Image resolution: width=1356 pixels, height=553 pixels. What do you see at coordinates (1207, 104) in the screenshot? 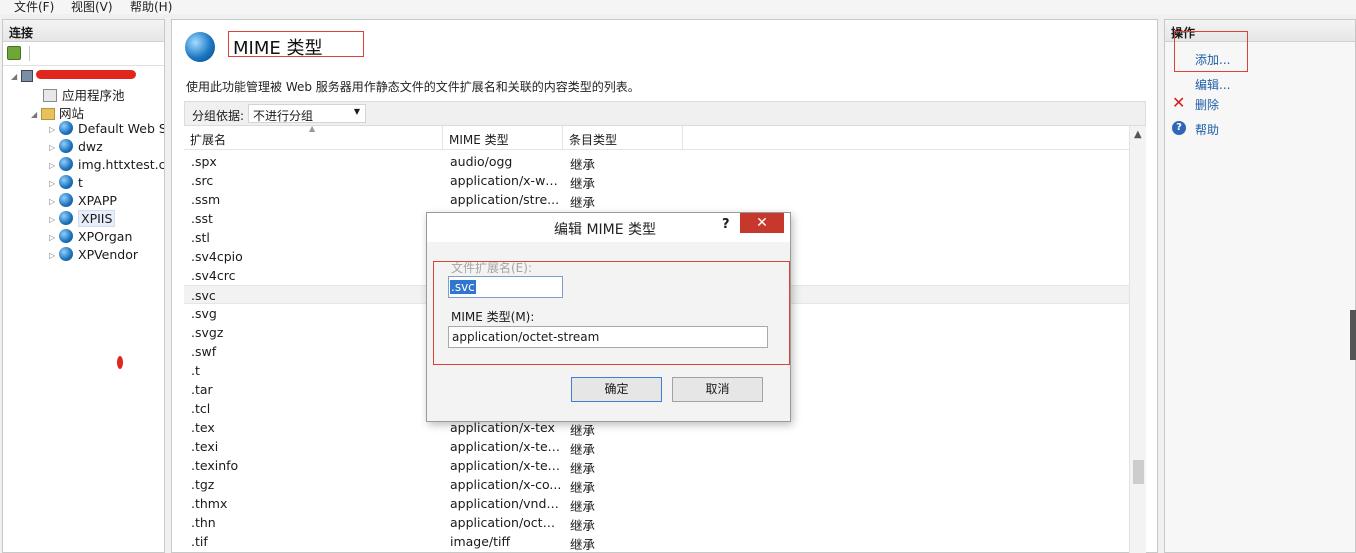
I see `delete-action-link: 删除` at bounding box center [1207, 104].